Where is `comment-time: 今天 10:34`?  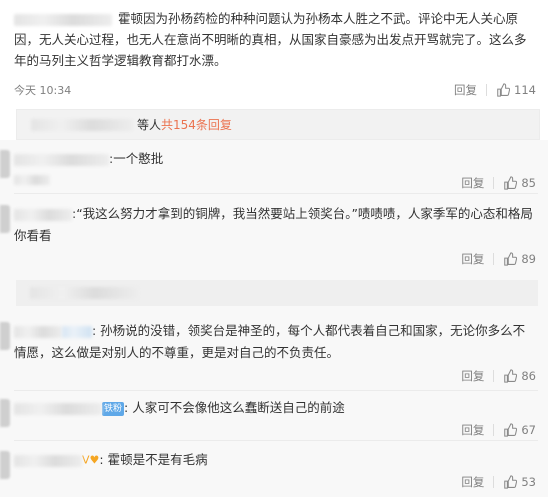 comment-time: 今天 10:34 is located at coordinates (43, 90).